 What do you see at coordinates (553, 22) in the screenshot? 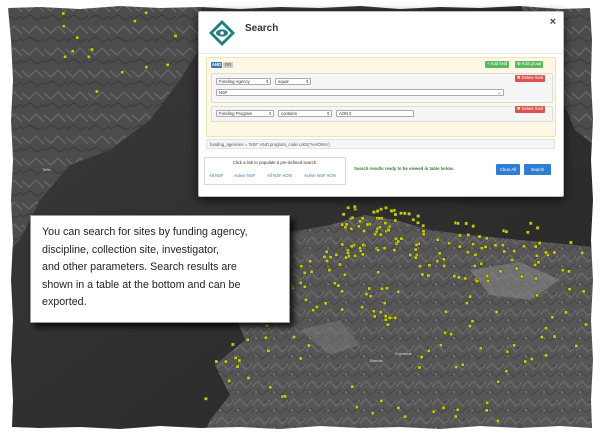
I see `close-icon: ×` at bounding box center [553, 22].